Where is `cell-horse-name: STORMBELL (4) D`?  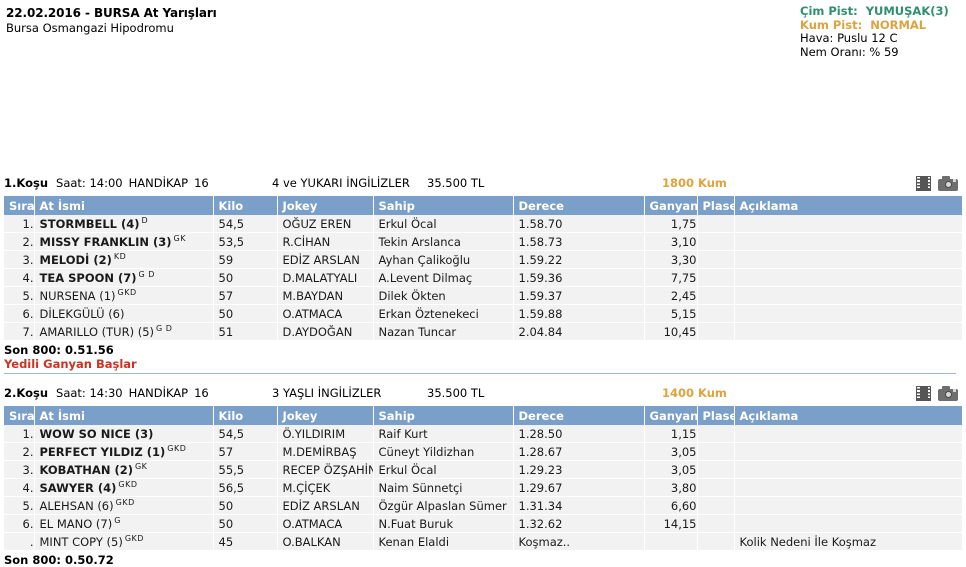 cell-horse-name: STORMBELL (4) D is located at coordinates (124, 224).